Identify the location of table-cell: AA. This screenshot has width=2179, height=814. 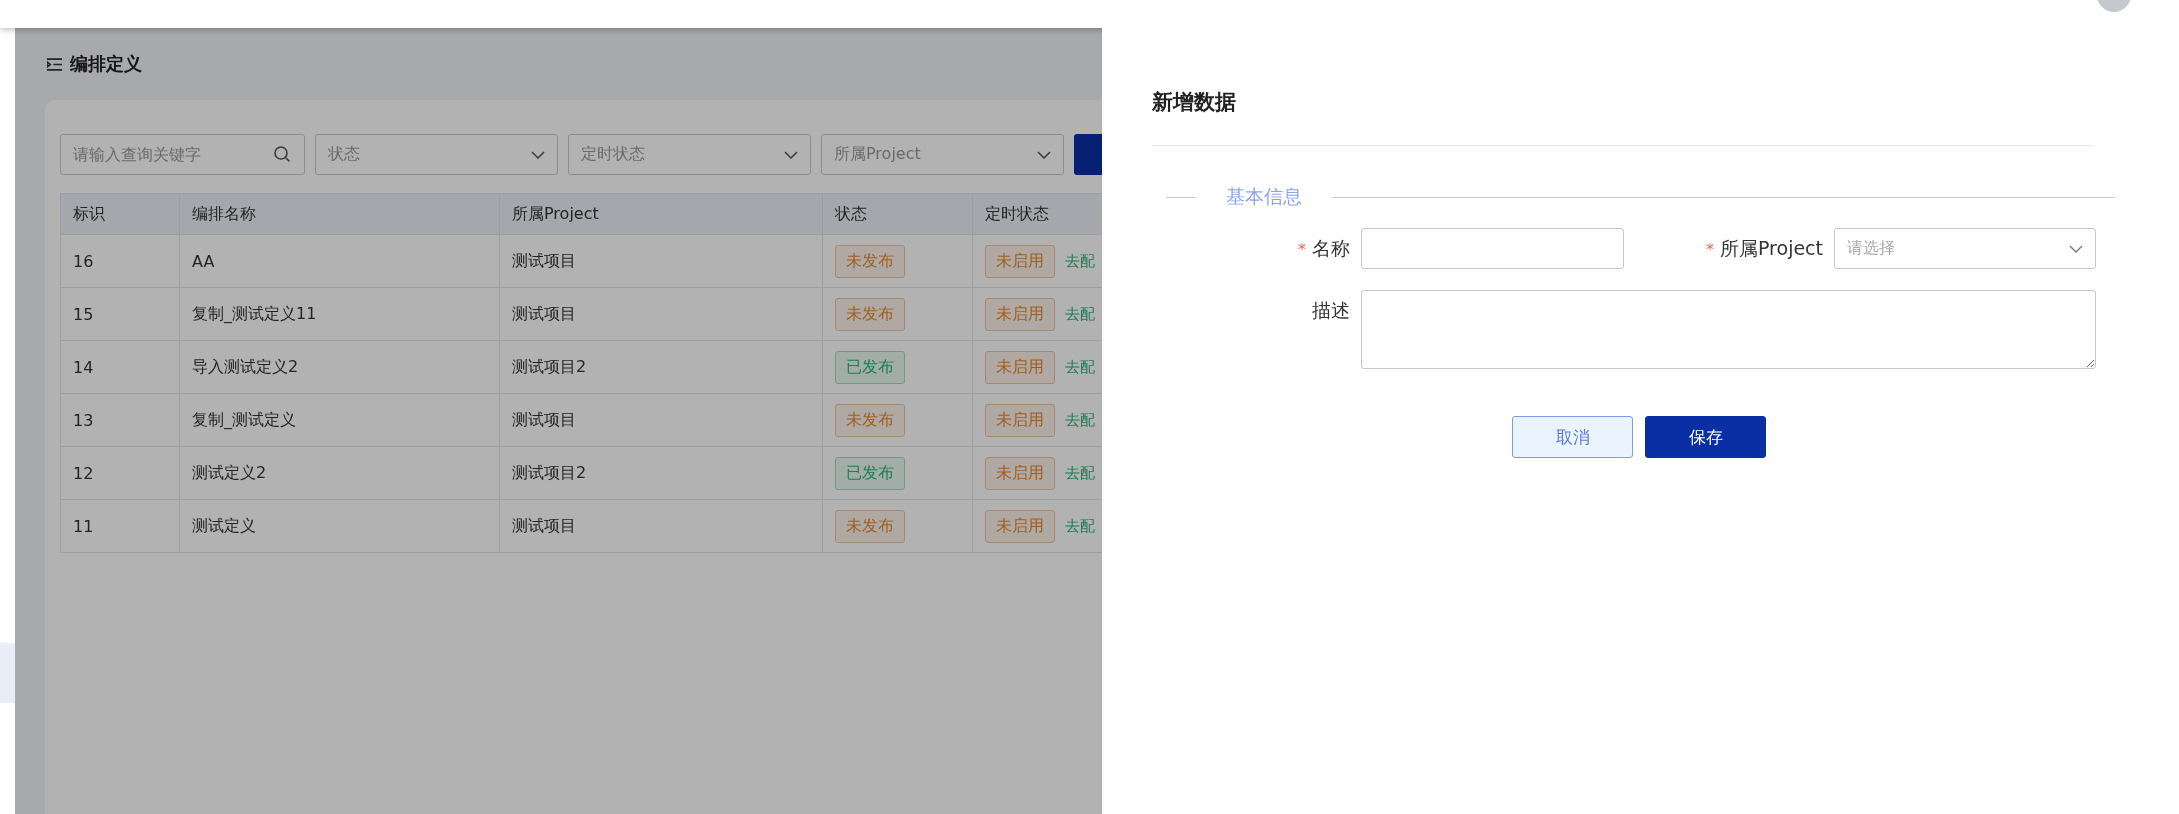
(339, 261).